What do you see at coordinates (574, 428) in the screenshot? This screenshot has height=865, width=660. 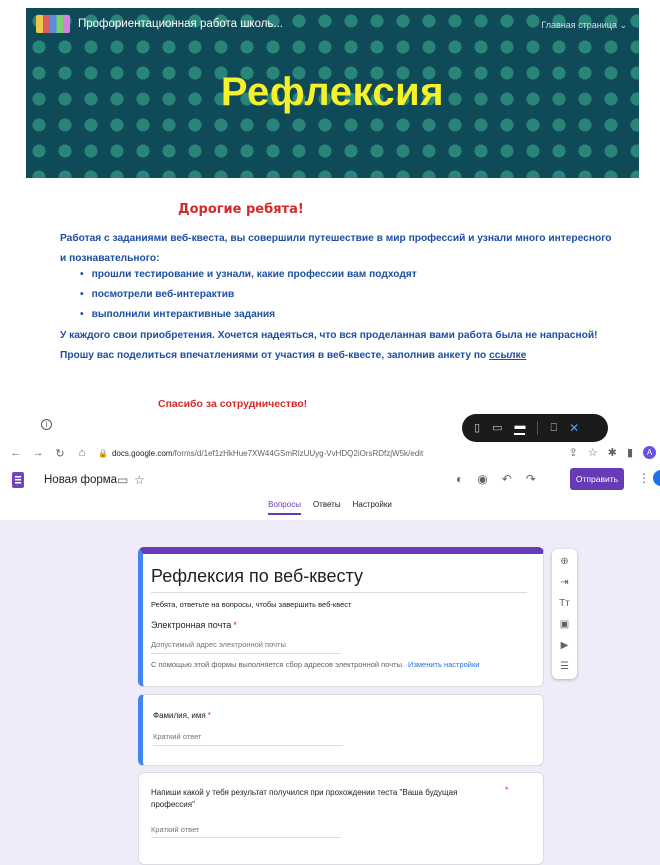 I see `close-icon: ✕` at bounding box center [574, 428].